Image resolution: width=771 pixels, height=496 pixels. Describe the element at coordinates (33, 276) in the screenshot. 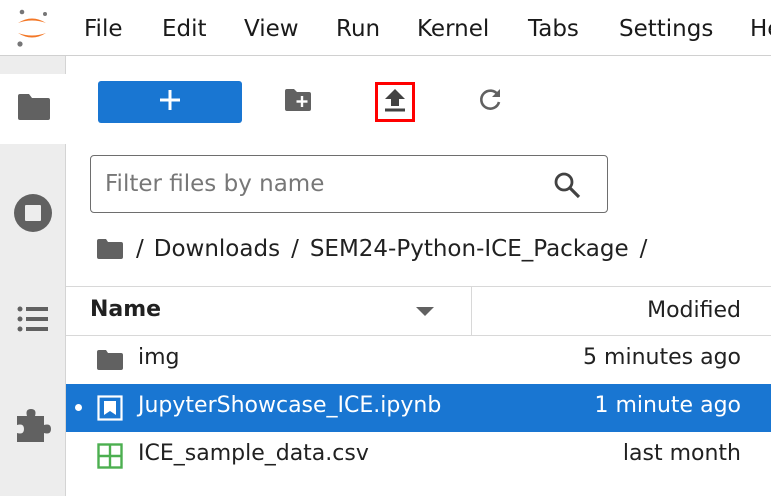

I see `activity-bar` at that location.